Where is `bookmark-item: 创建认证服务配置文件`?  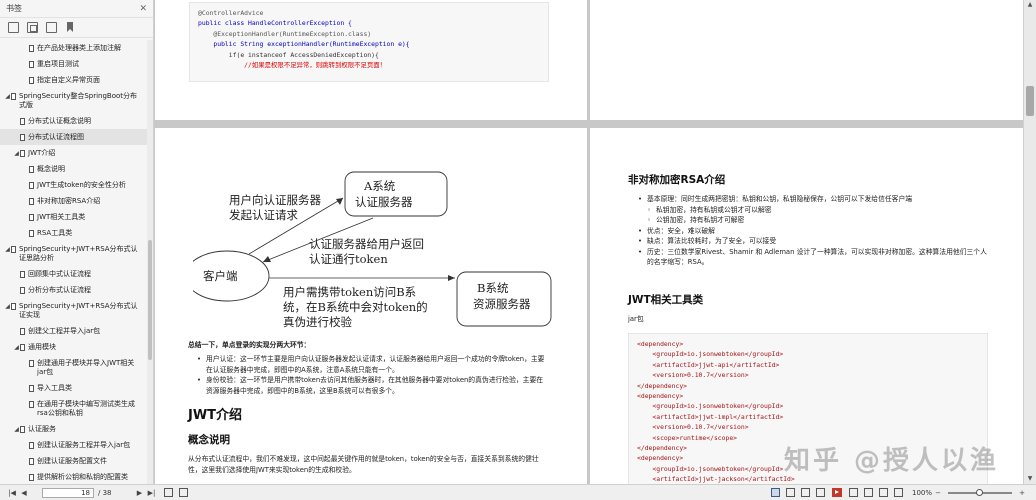 bookmark-item: 创建认证服务配置文件 is located at coordinates (73, 461).